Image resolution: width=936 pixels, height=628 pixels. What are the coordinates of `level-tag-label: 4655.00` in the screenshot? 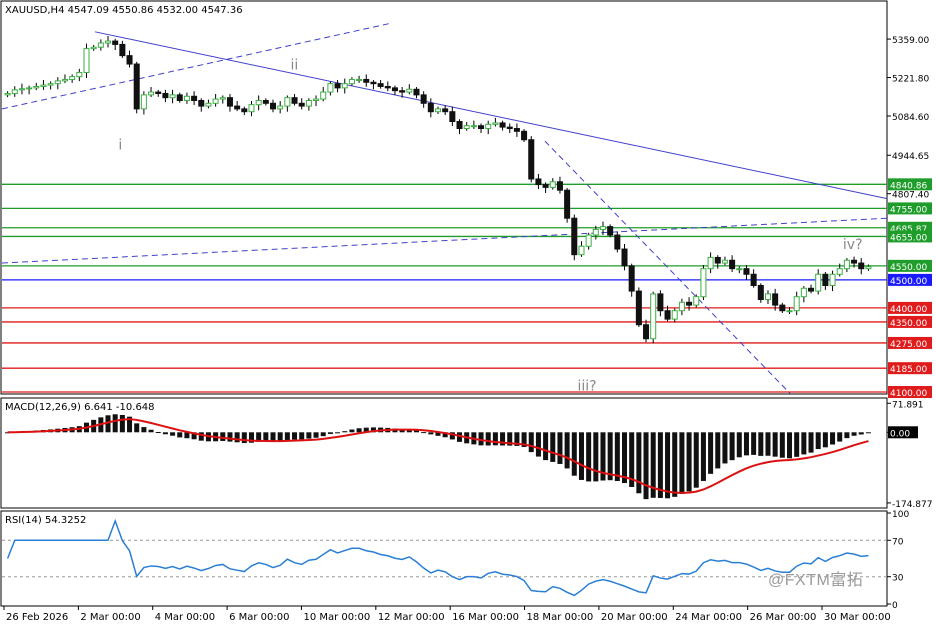 It's located at (908, 238).